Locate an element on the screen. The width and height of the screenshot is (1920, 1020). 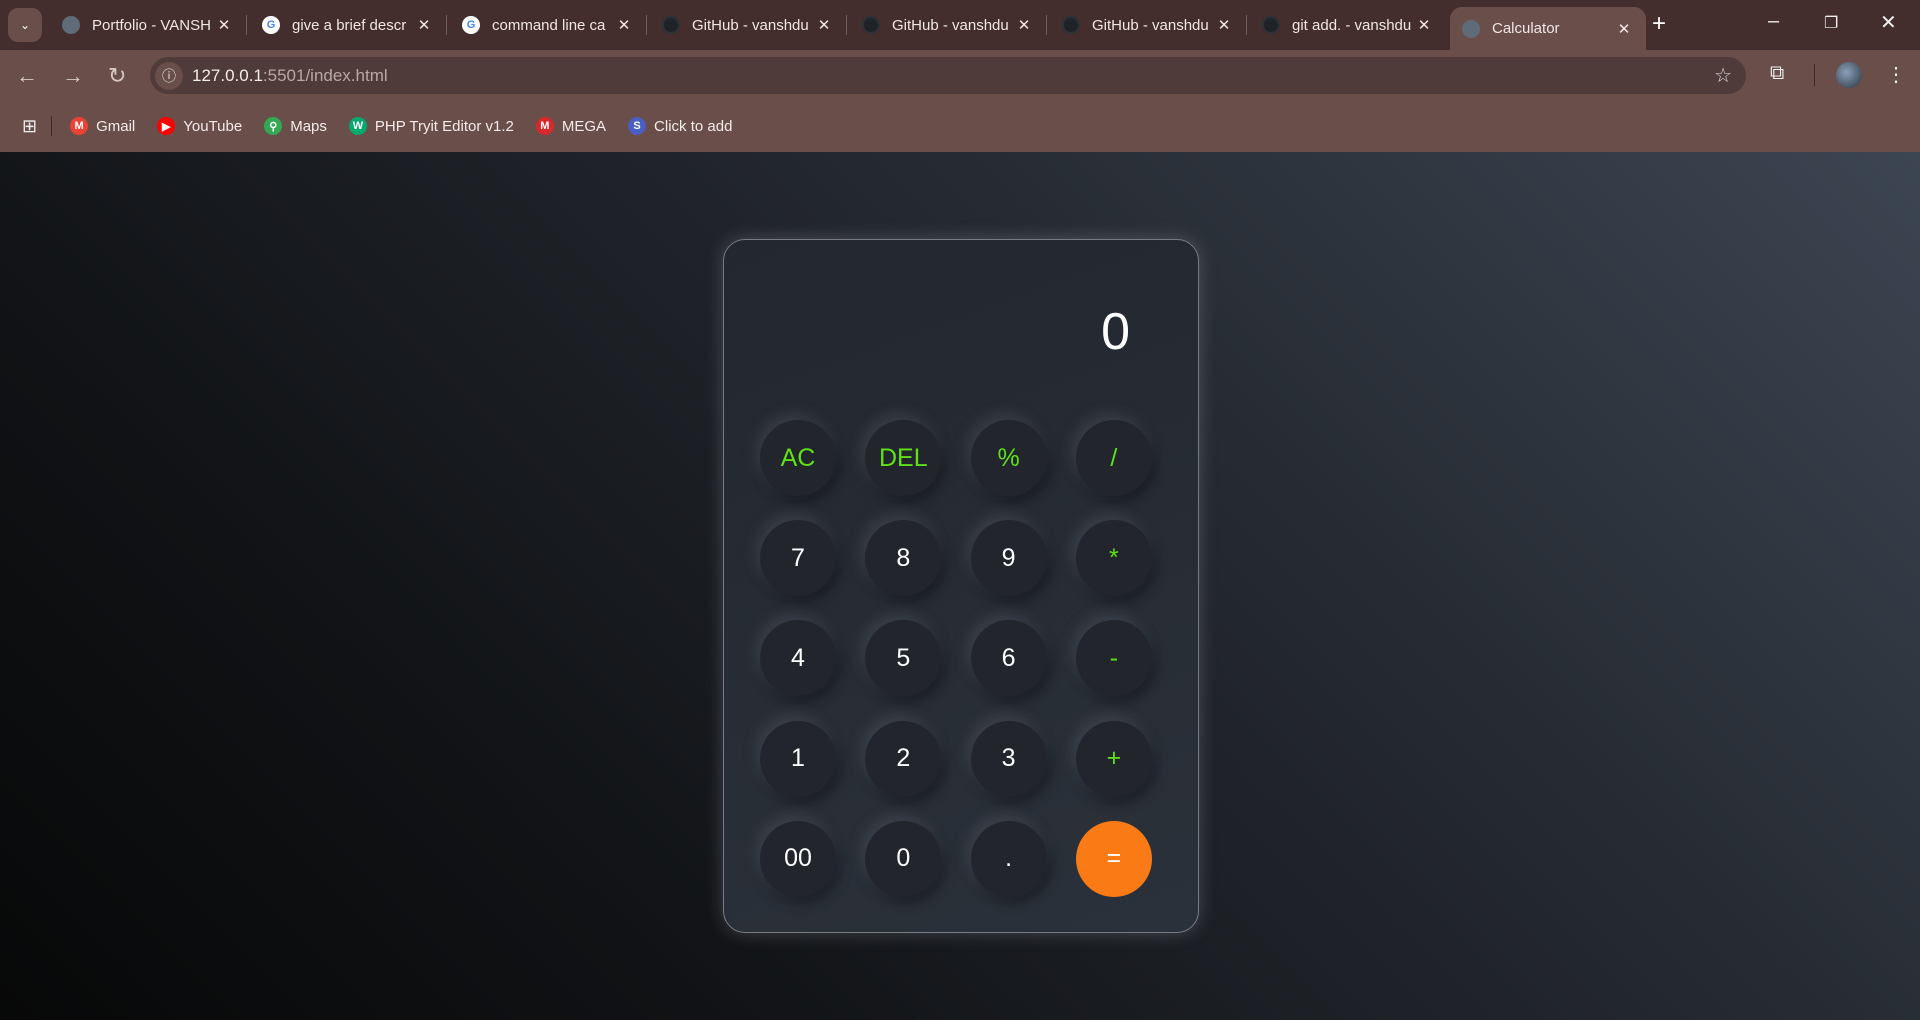
tab-4: GitHub - vanshdu ✕ is located at coordinates (948, 25).